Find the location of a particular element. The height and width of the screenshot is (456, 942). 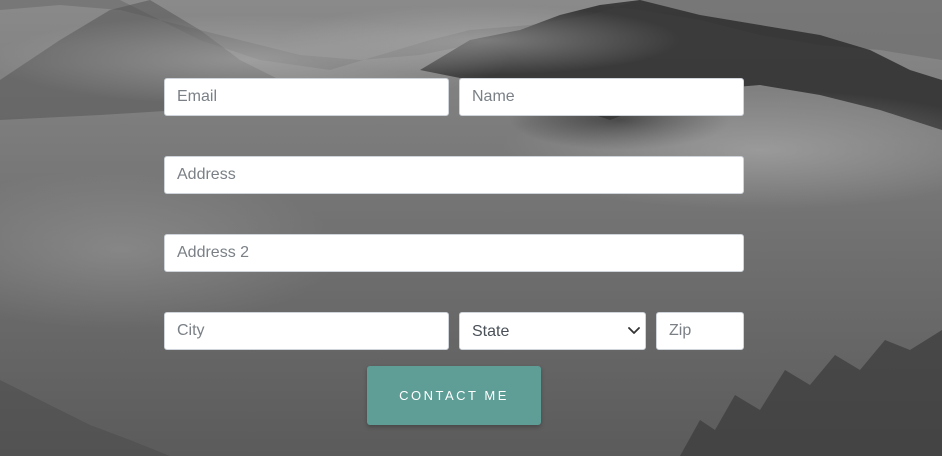

state-select: State is located at coordinates (552, 331).